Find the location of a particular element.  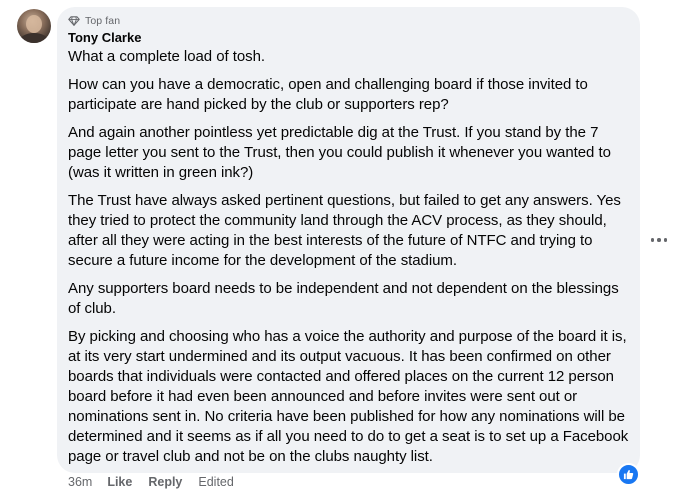

like-button: Like is located at coordinates (119, 482).